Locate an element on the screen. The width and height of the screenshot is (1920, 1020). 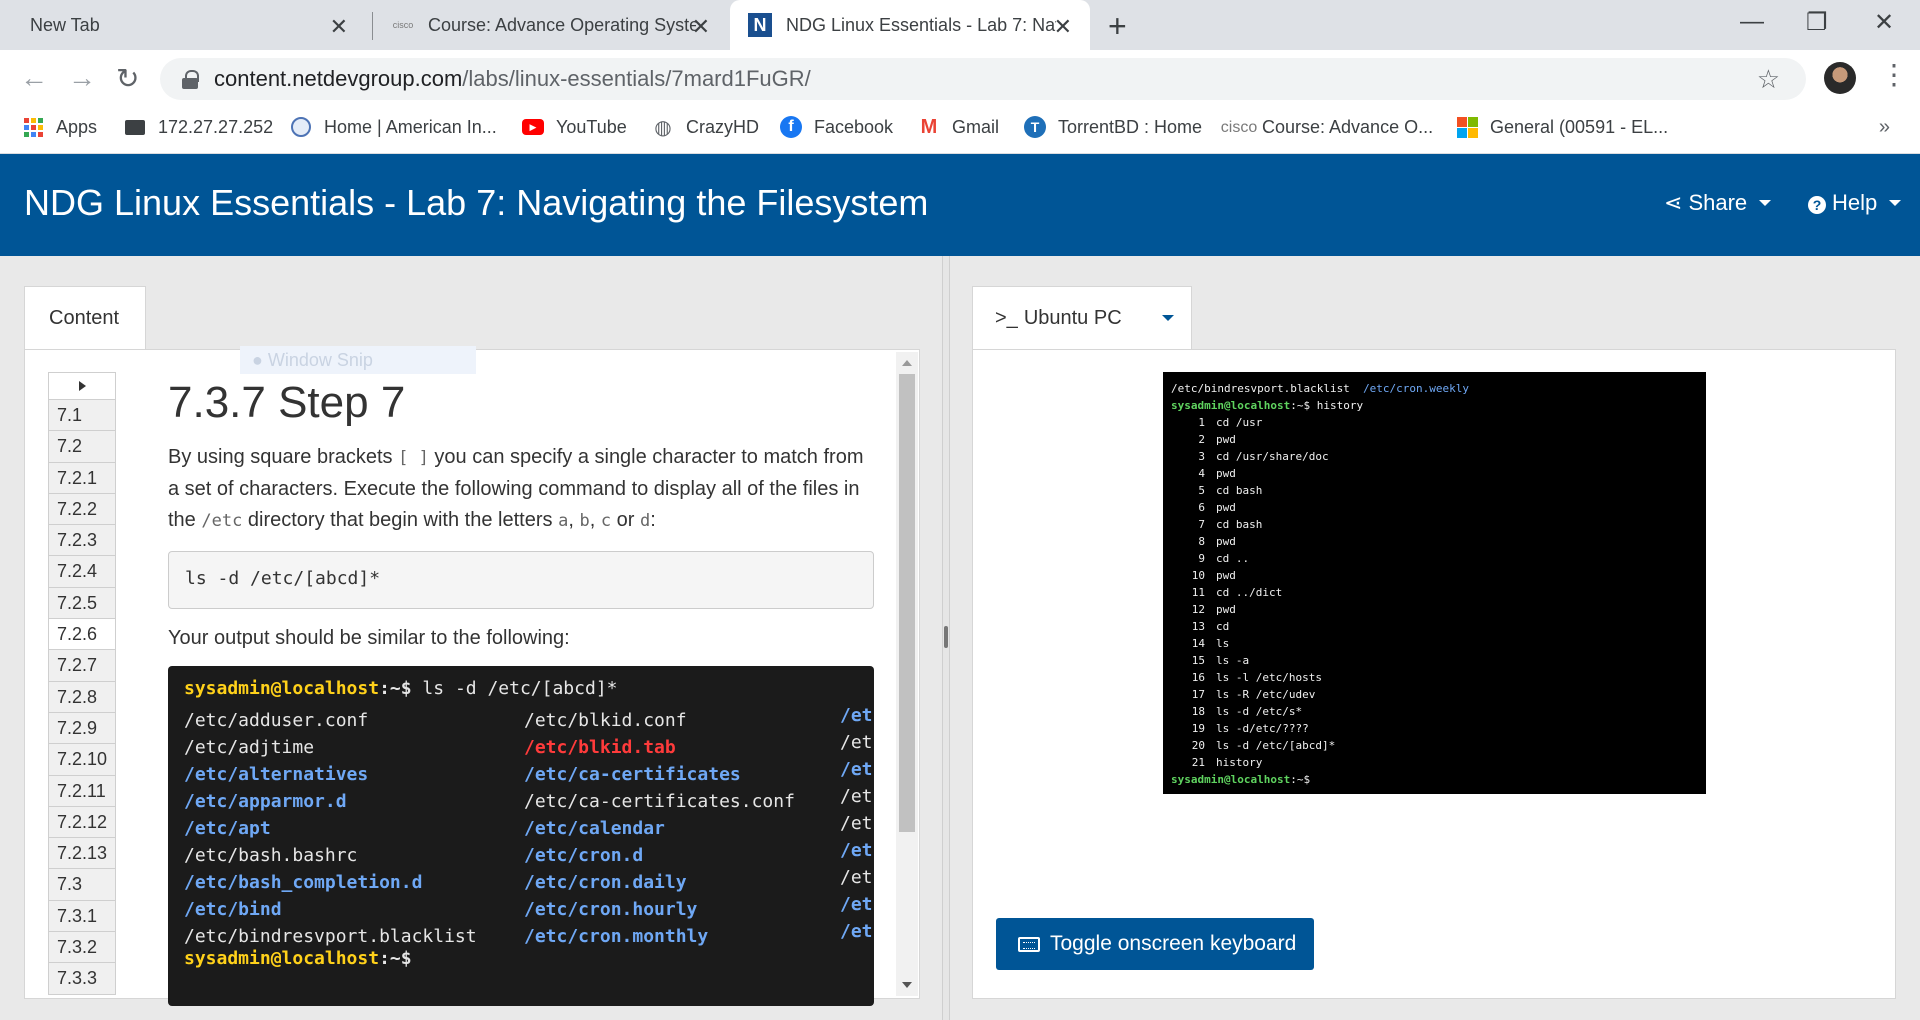
toc-item: 7.2.5 is located at coordinates (82, 603).